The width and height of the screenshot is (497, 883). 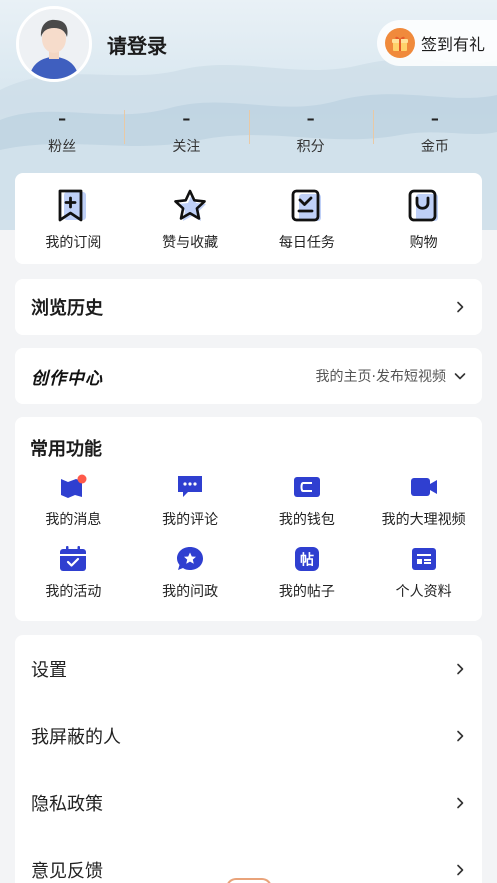 What do you see at coordinates (190, 576) in the screenshot?
I see `function-my-inquiries: 我的问政` at bounding box center [190, 576].